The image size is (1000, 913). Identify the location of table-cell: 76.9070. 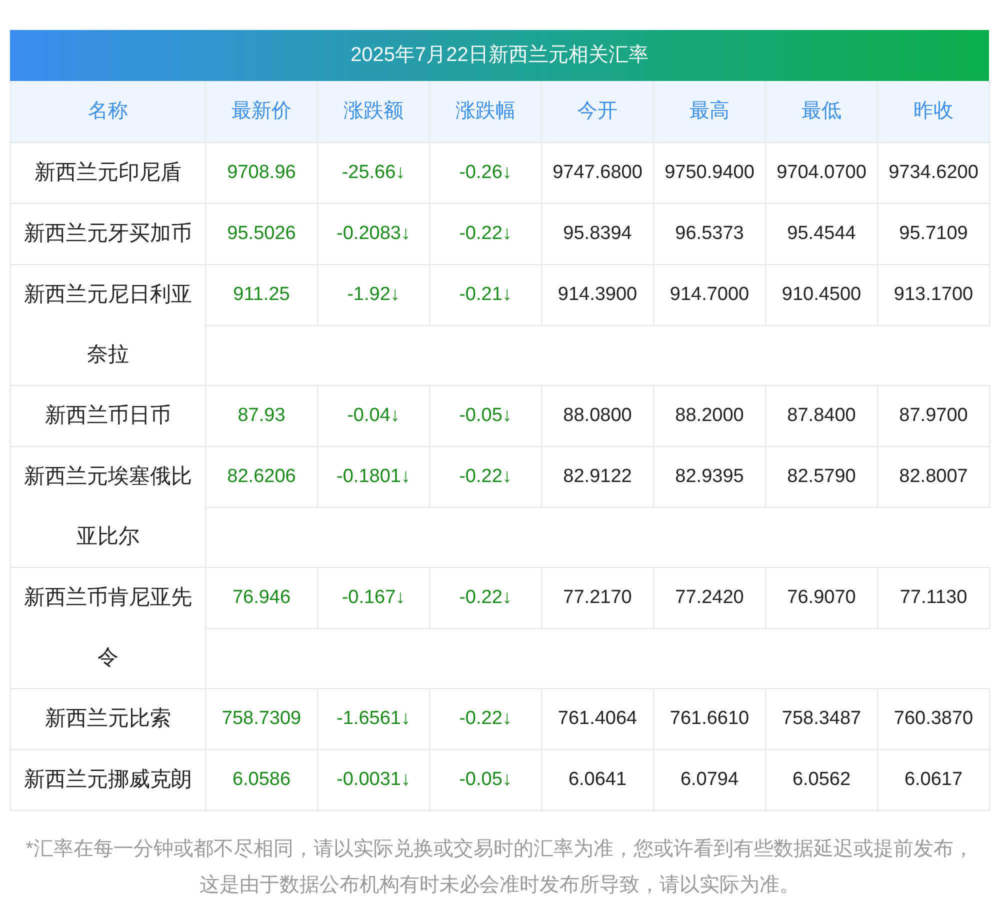
(822, 598).